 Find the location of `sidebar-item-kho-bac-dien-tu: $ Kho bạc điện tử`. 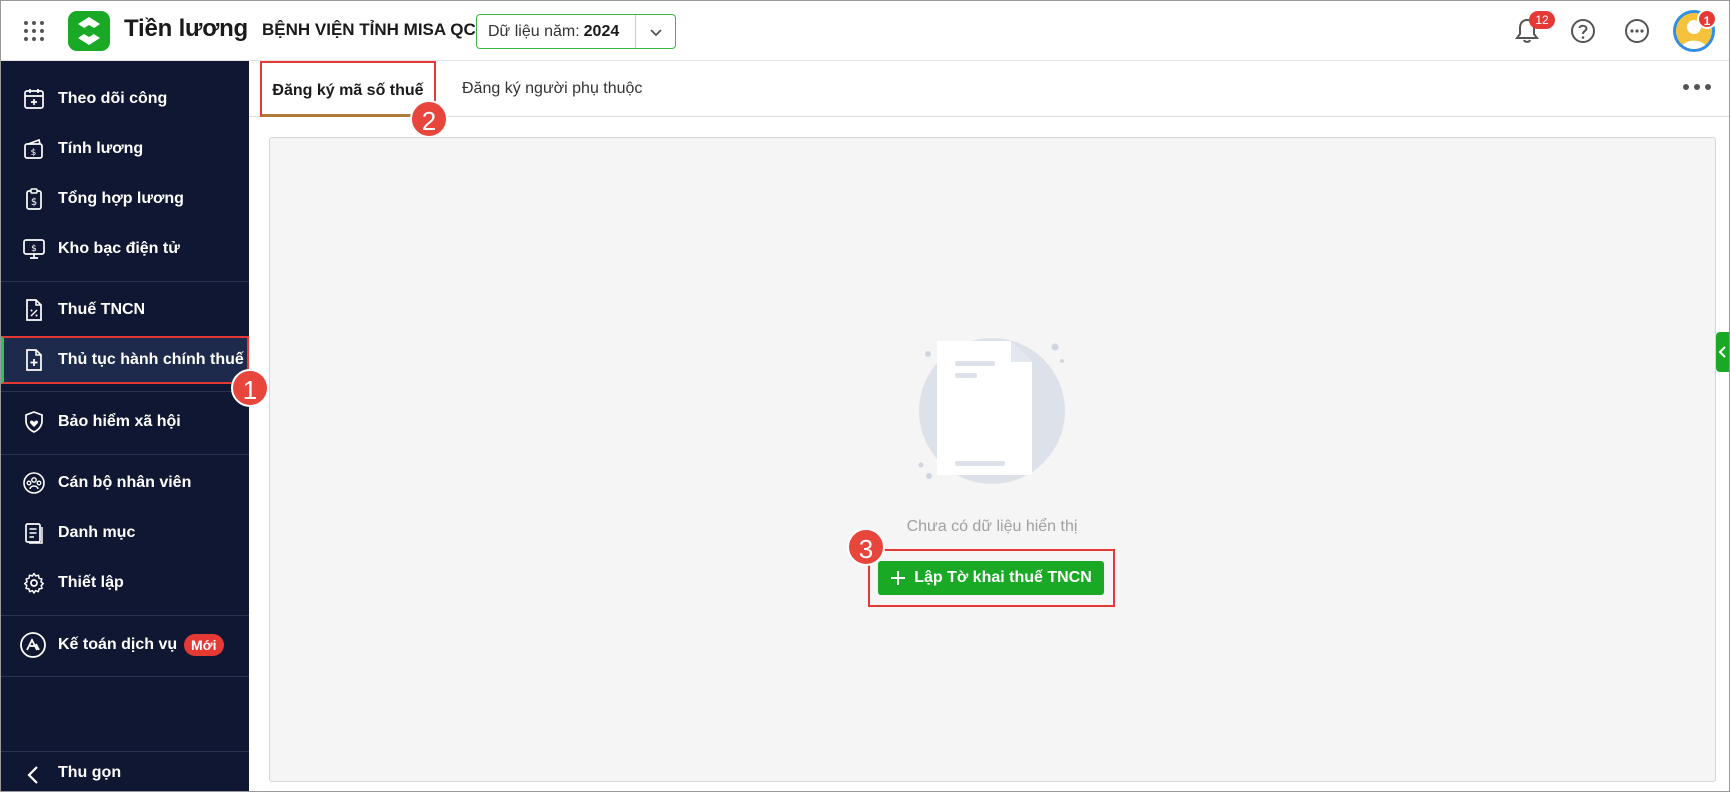

sidebar-item-kho-bac-dien-tu: $ Kho bạc điện tử is located at coordinates (124, 249).